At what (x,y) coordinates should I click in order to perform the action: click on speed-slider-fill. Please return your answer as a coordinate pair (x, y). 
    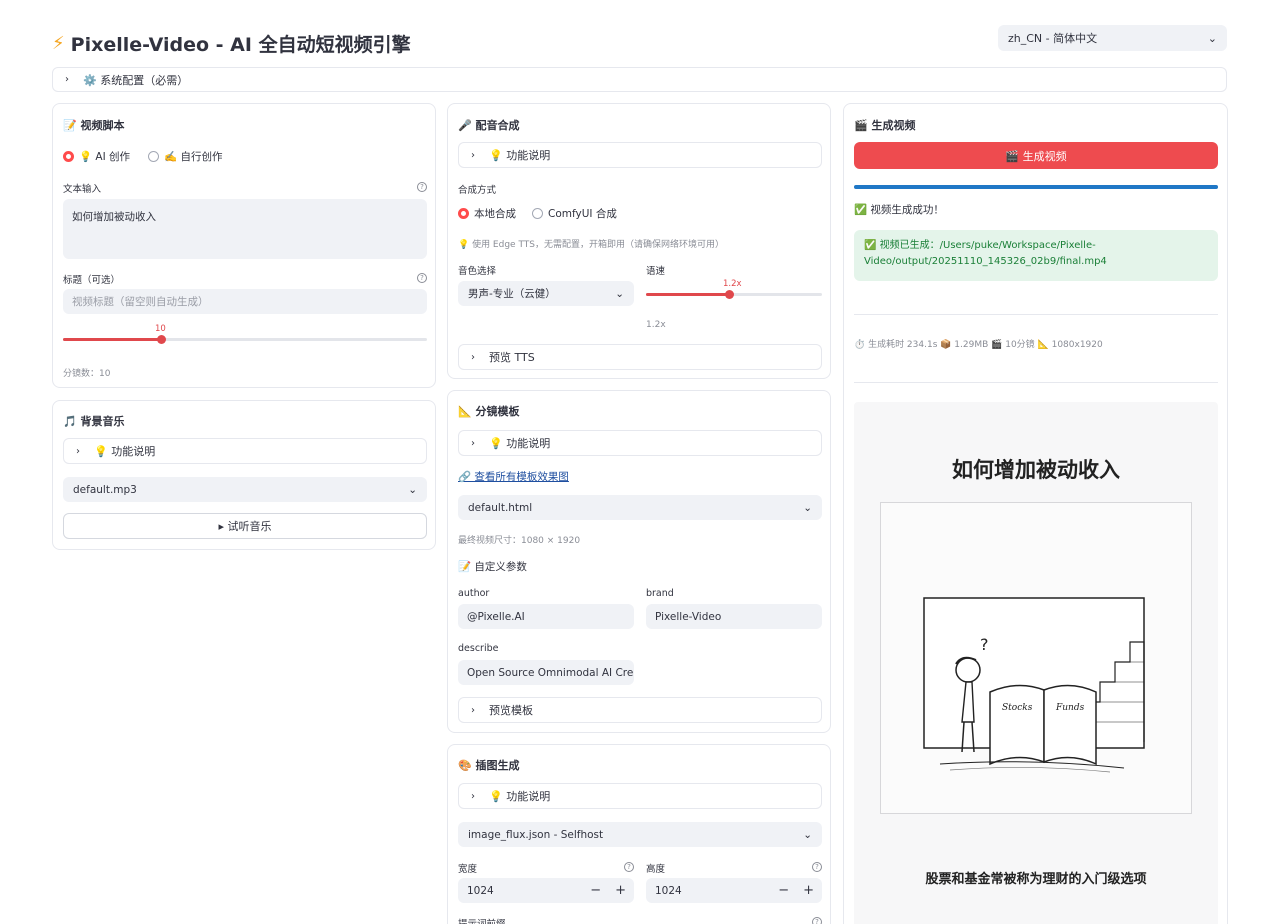
    Looking at the image, I should click on (687, 294).